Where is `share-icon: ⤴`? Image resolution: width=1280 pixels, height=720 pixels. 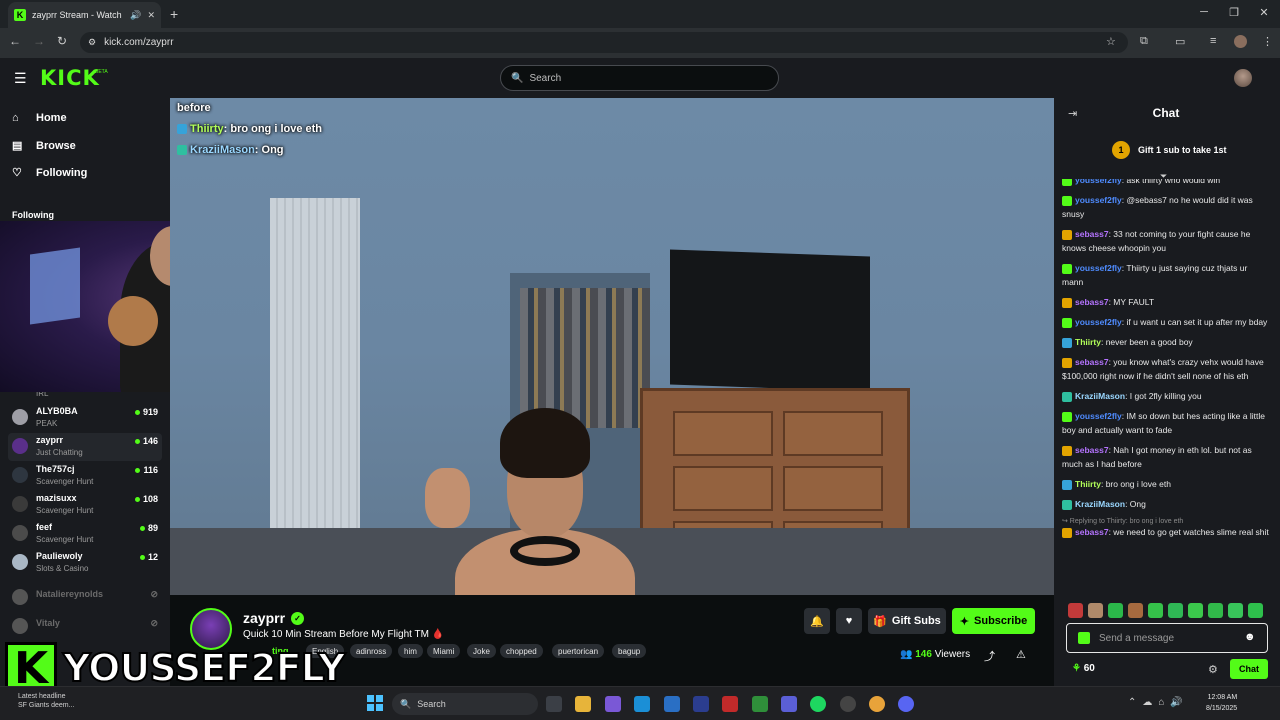 share-icon: ⤴ is located at coordinates (989, 656).